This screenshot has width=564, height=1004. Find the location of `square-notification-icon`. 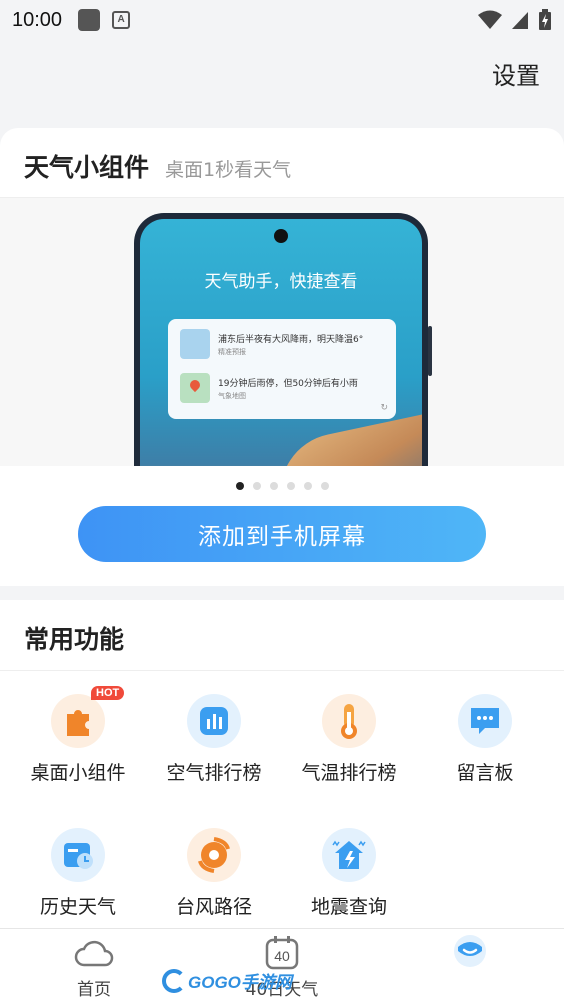

square-notification-icon is located at coordinates (89, 20).